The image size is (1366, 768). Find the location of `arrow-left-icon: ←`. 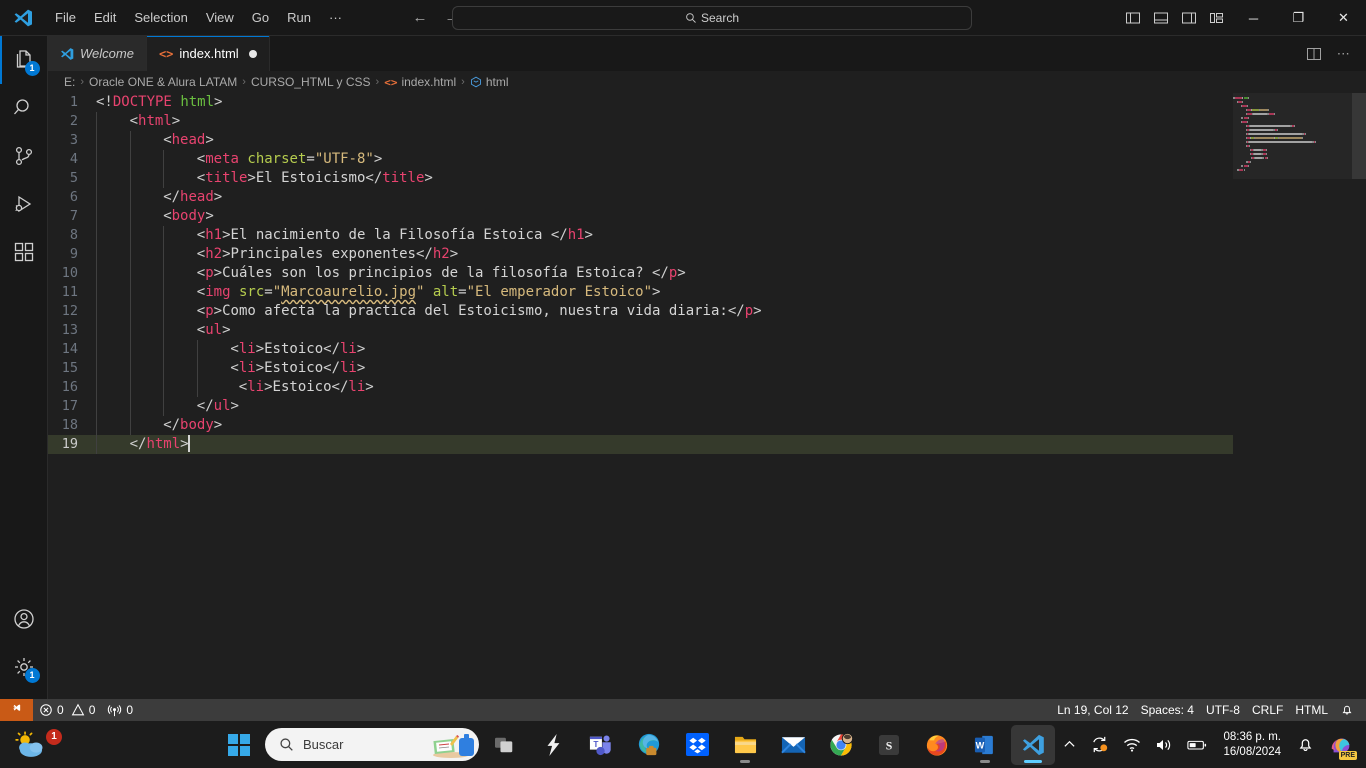

arrow-left-icon: ← is located at coordinates (420, 17).